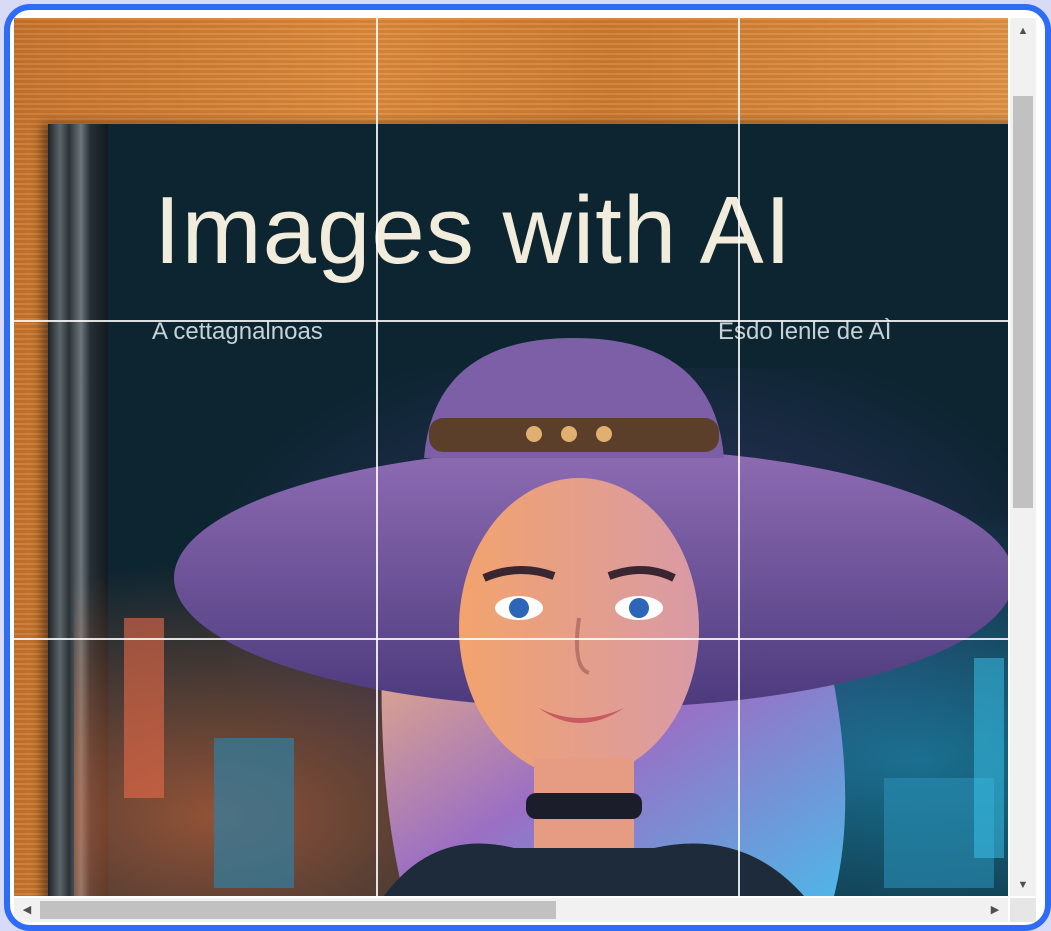 This screenshot has height=931, width=1051. I want to click on horizontal-scroll-thumb, so click(298, 910).